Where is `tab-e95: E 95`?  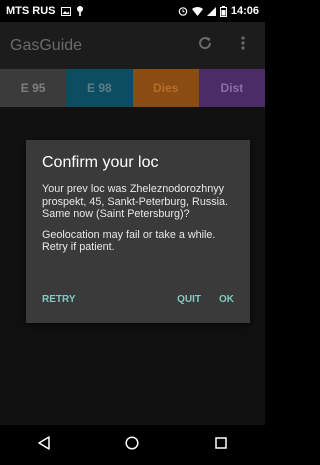
tab-e95: E 95 is located at coordinates (33, 88).